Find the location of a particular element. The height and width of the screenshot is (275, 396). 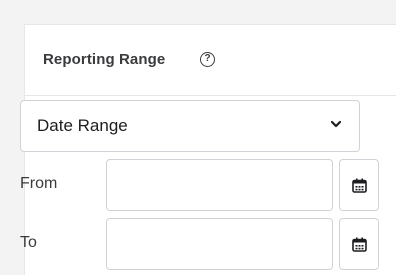

section-title: Reporting Range is located at coordinates (104, 59).